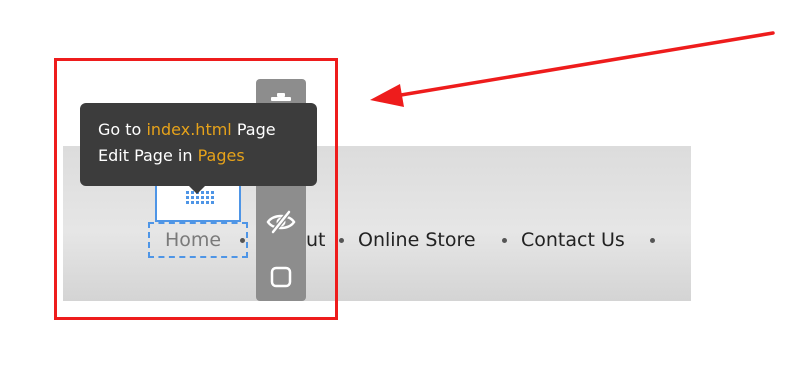  What do you see at coordinates (197, 190) in the screenshot?
I see `tooltip-pointer` at bounding box center [197, 190].